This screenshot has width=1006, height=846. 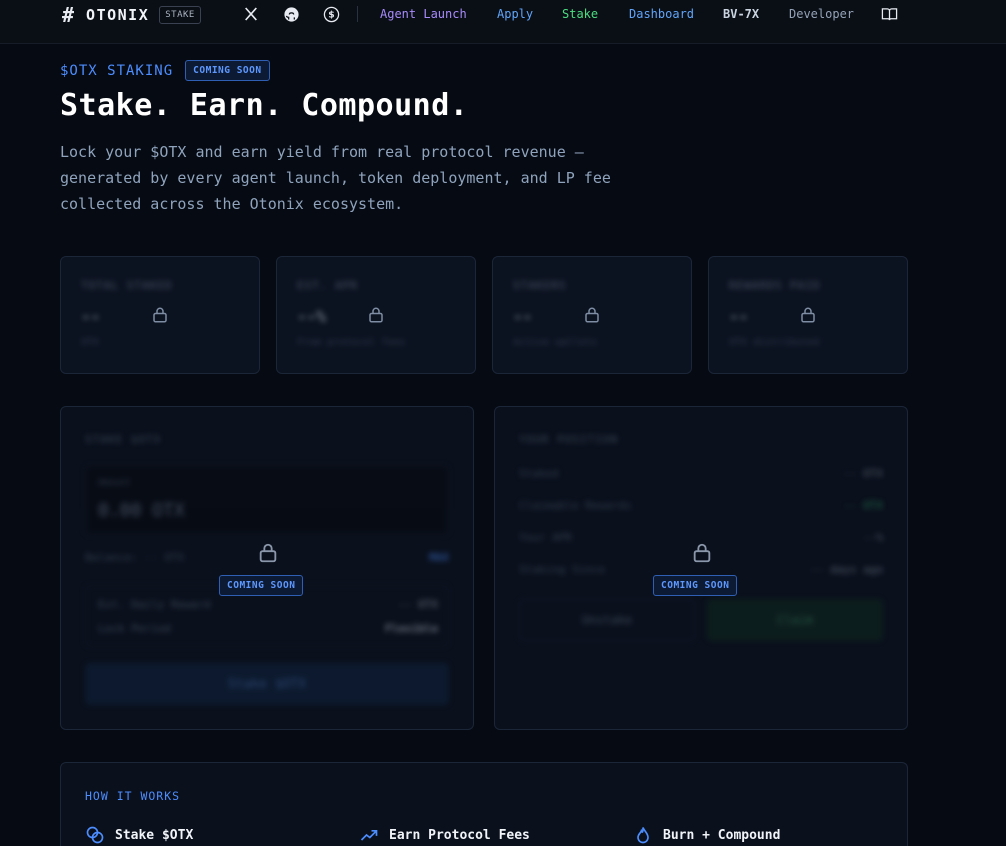 I want to click on stat-card-est-apr: EST. APR --% From protocol fees, so click(x=376, y=315).